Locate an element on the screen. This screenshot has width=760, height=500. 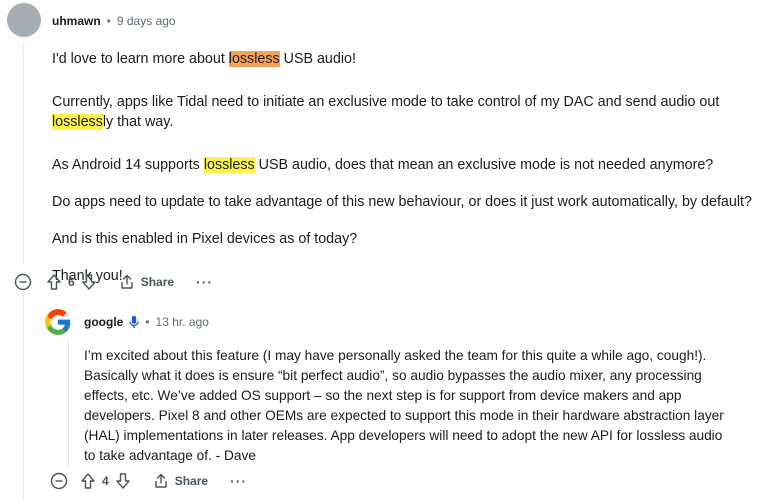
text: USB audio! is located at coordinates (317, 59).